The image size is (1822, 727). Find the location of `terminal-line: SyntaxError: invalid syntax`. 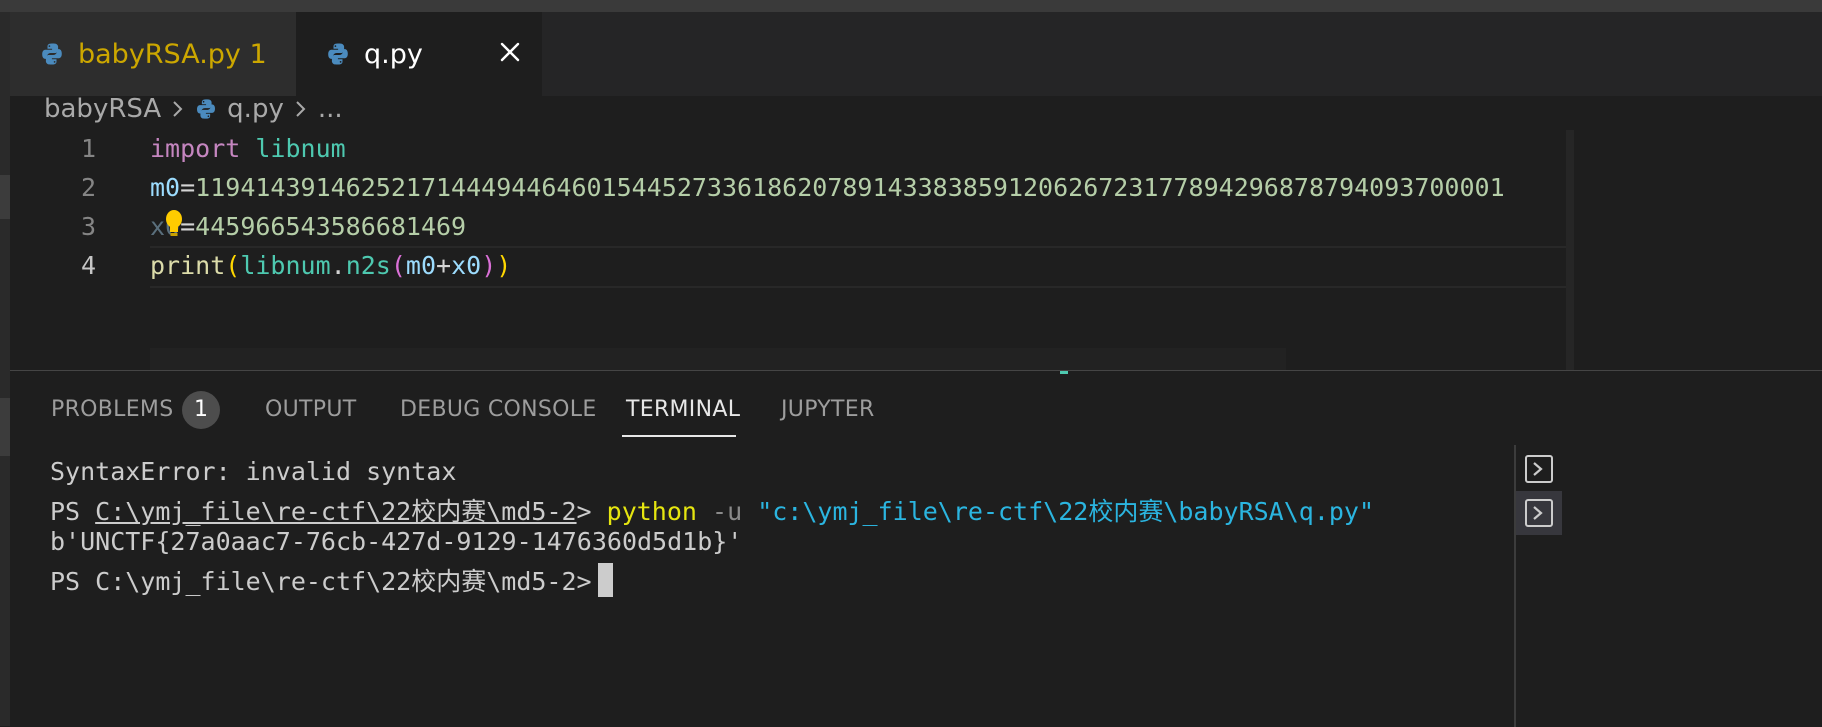

terminal-line: SyntaxError: invalid syntax is located at coordinates (253, 471).